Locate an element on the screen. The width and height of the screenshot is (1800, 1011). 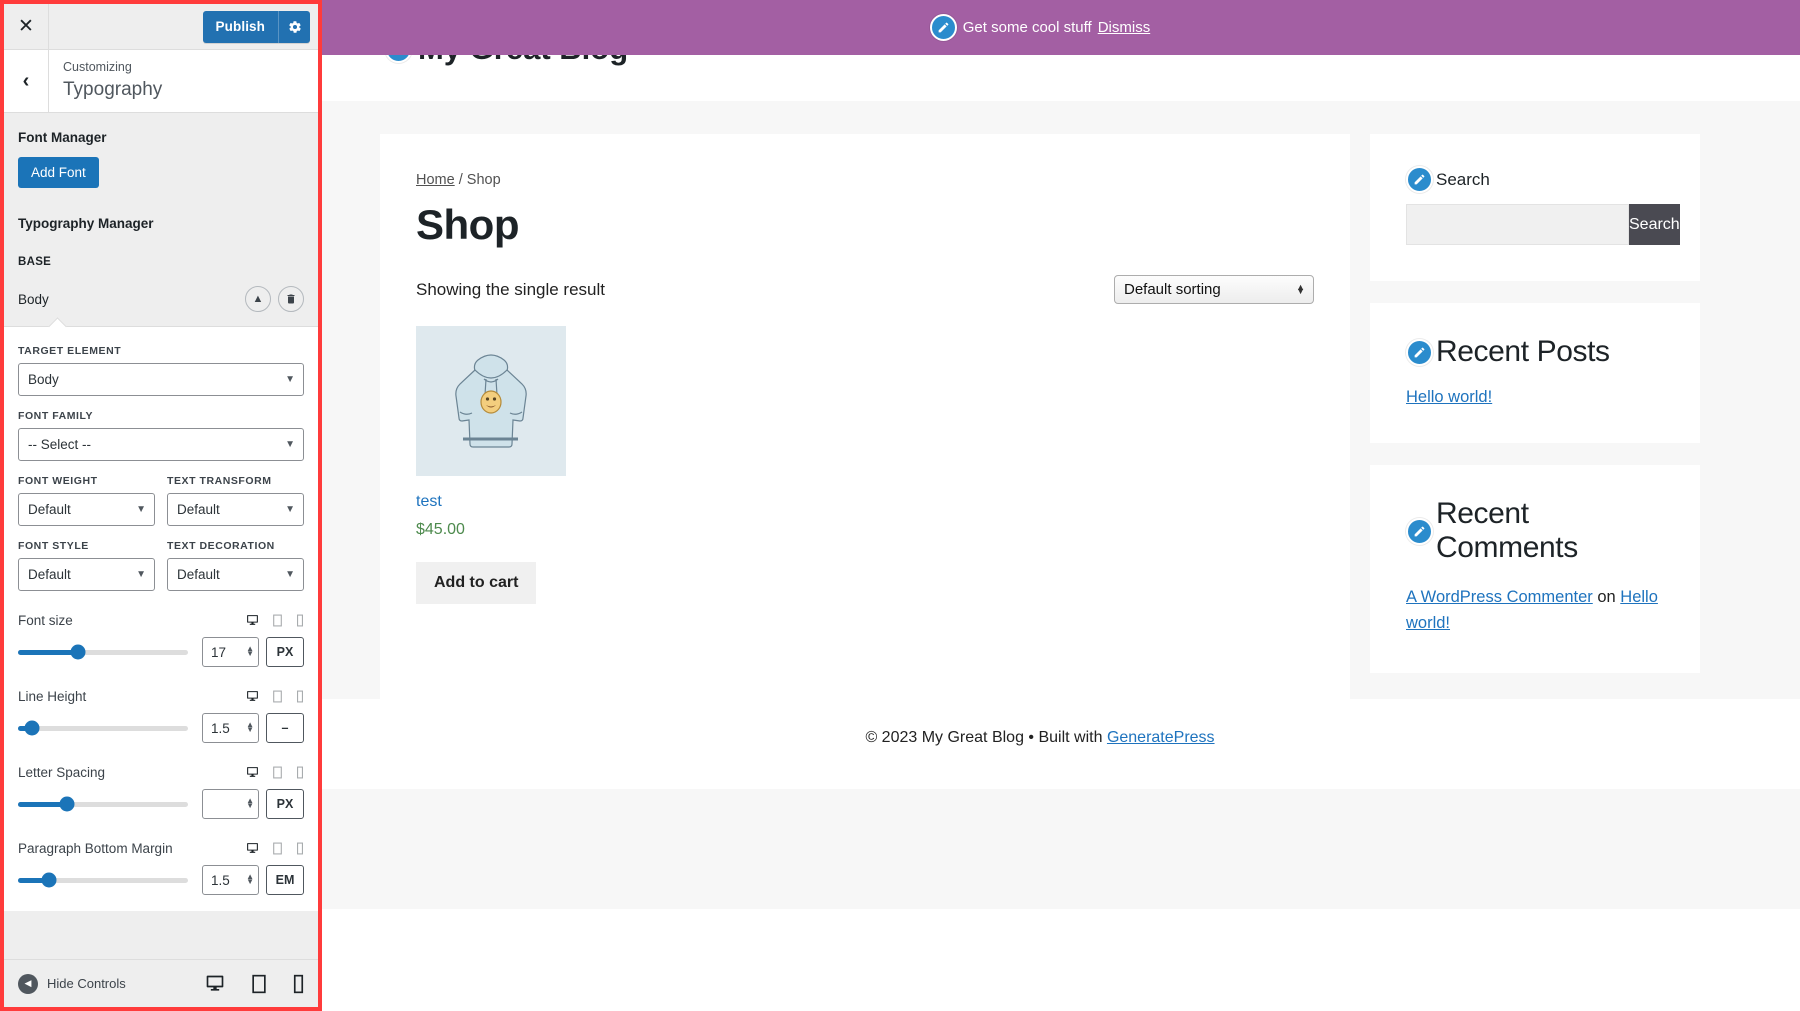
search-input is located at coordinates (1517, 224).